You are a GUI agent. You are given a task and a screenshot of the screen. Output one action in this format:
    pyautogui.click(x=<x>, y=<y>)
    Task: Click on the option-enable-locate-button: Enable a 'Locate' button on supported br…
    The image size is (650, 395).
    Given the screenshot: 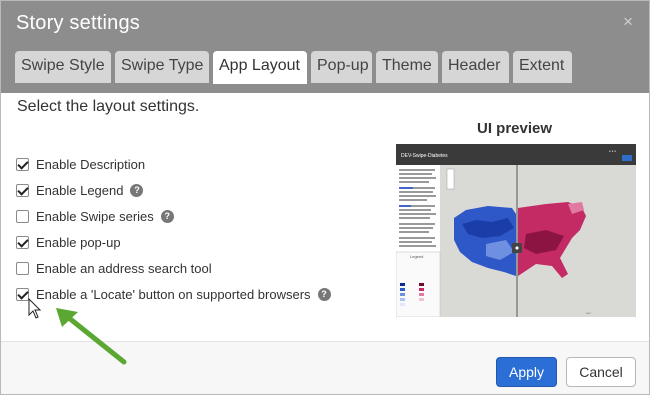 What is the action you would take?
    pyautogui.click(x=173, y=294)
    